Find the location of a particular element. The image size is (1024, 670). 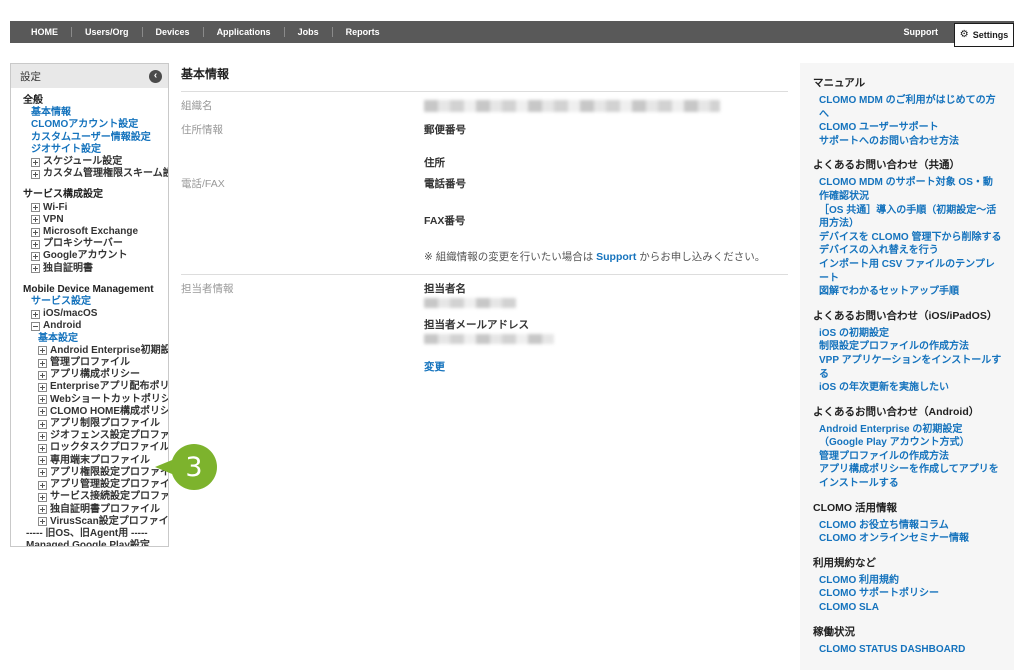

help-link-item: 管理プロファイルの作成方法 is located at coordinates (910, 457).